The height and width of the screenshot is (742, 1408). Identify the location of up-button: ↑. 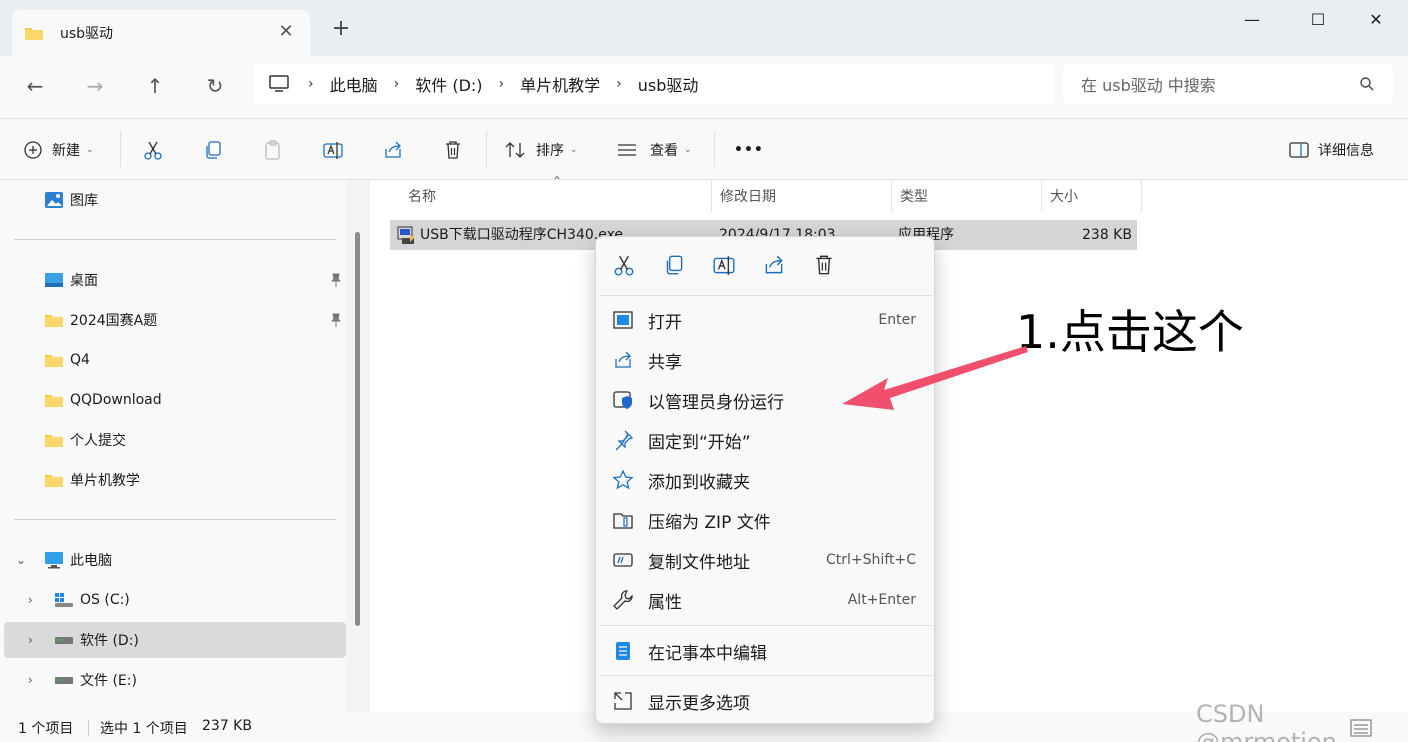
(155, 86).